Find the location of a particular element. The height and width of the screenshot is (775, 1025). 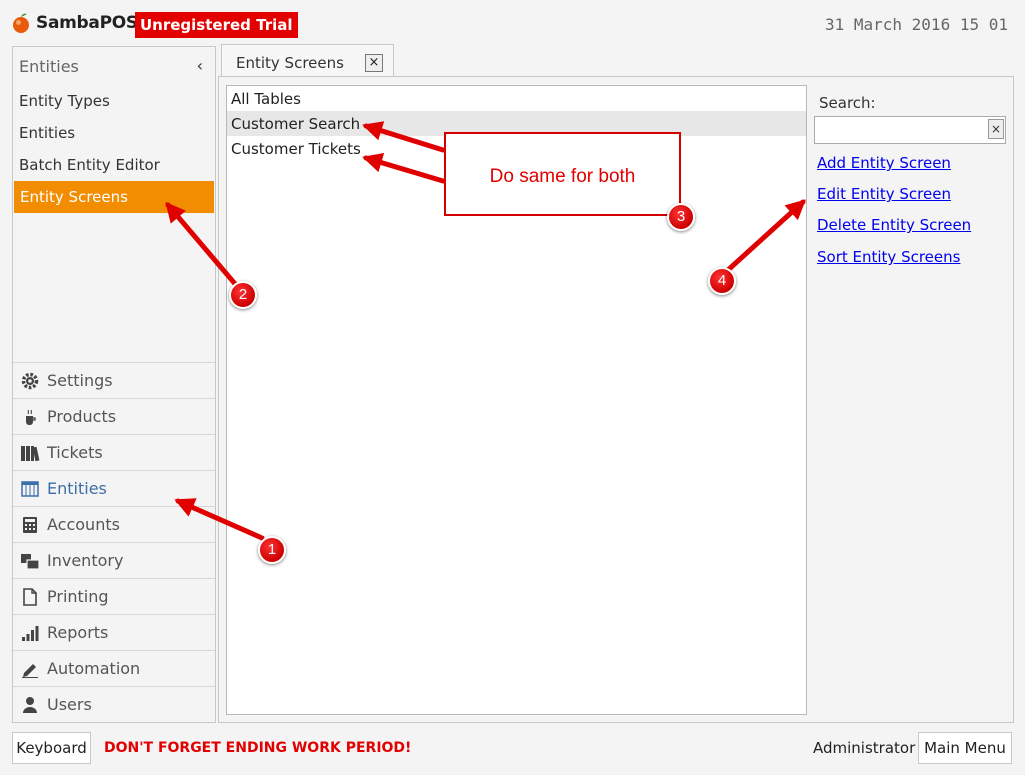

close-icon: × is located at coordinates (374, 63).